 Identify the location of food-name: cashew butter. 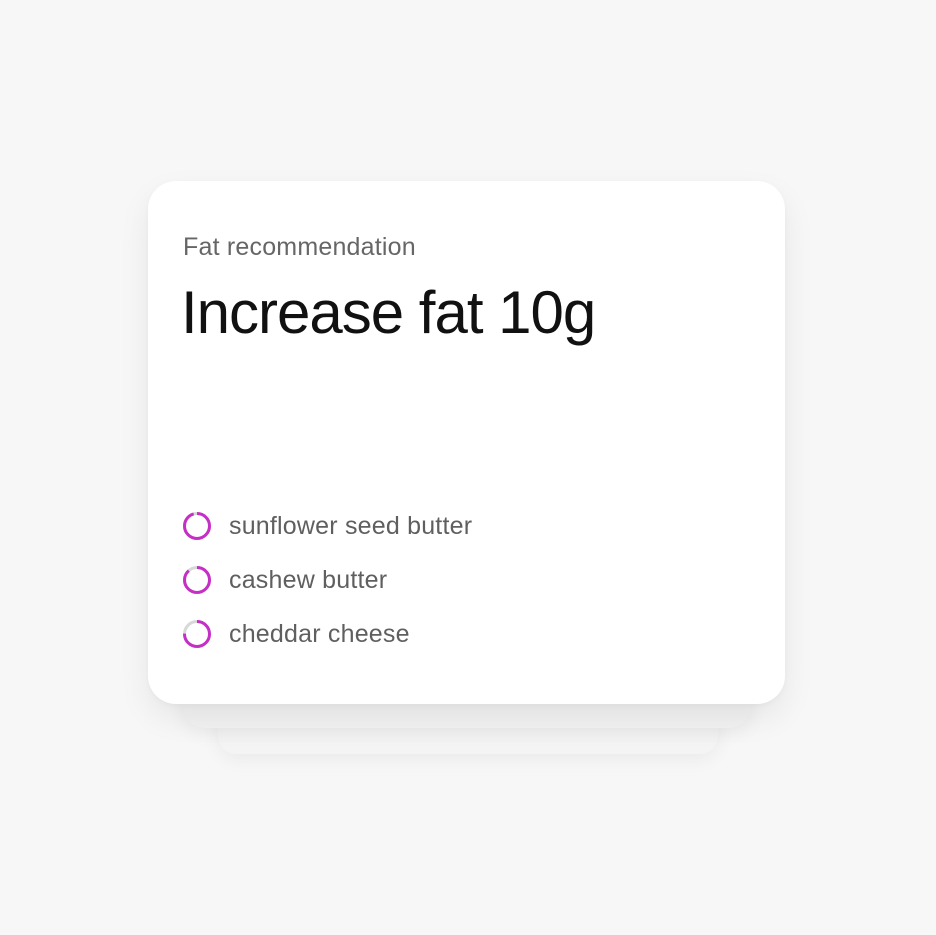
(308, 579).